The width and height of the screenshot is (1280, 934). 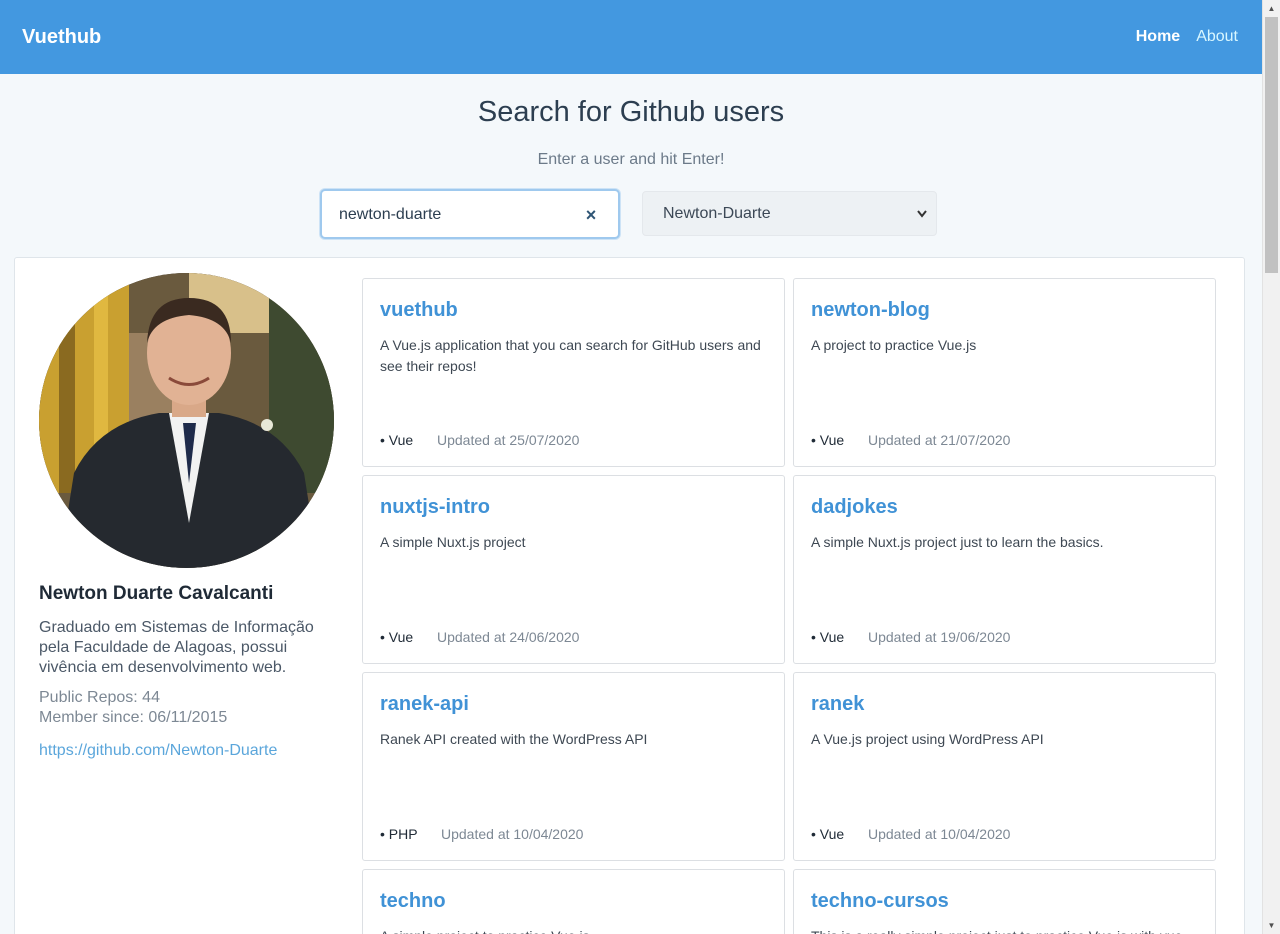 I want to click on repo-name-link: techno, so click(x=413, y=901).